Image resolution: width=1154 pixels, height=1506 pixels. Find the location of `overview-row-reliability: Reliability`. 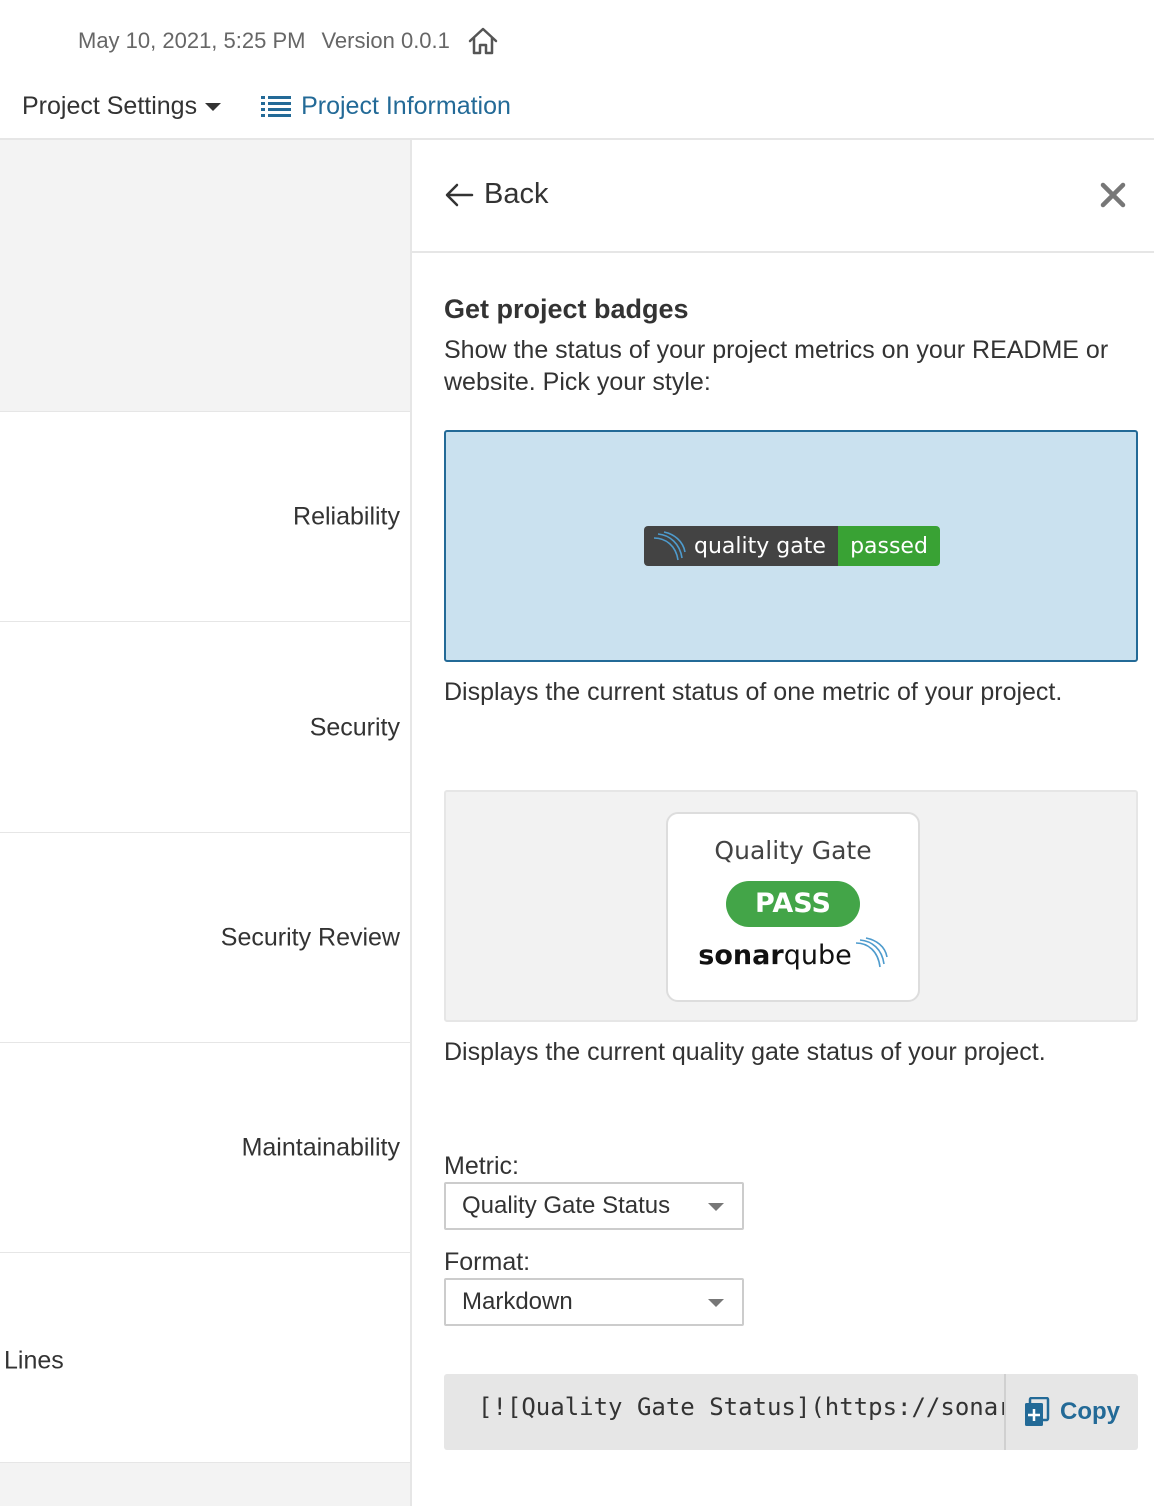

overview-row-reliability: Reliability is located at coordinates (205, 517).